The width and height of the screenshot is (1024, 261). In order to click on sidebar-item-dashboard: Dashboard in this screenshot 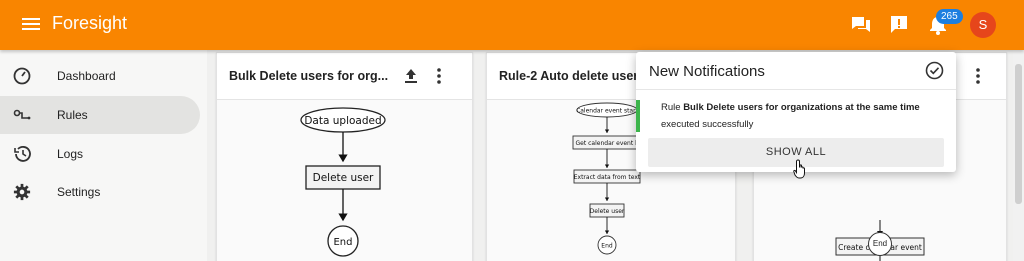, I will do `click(100, 76)`.